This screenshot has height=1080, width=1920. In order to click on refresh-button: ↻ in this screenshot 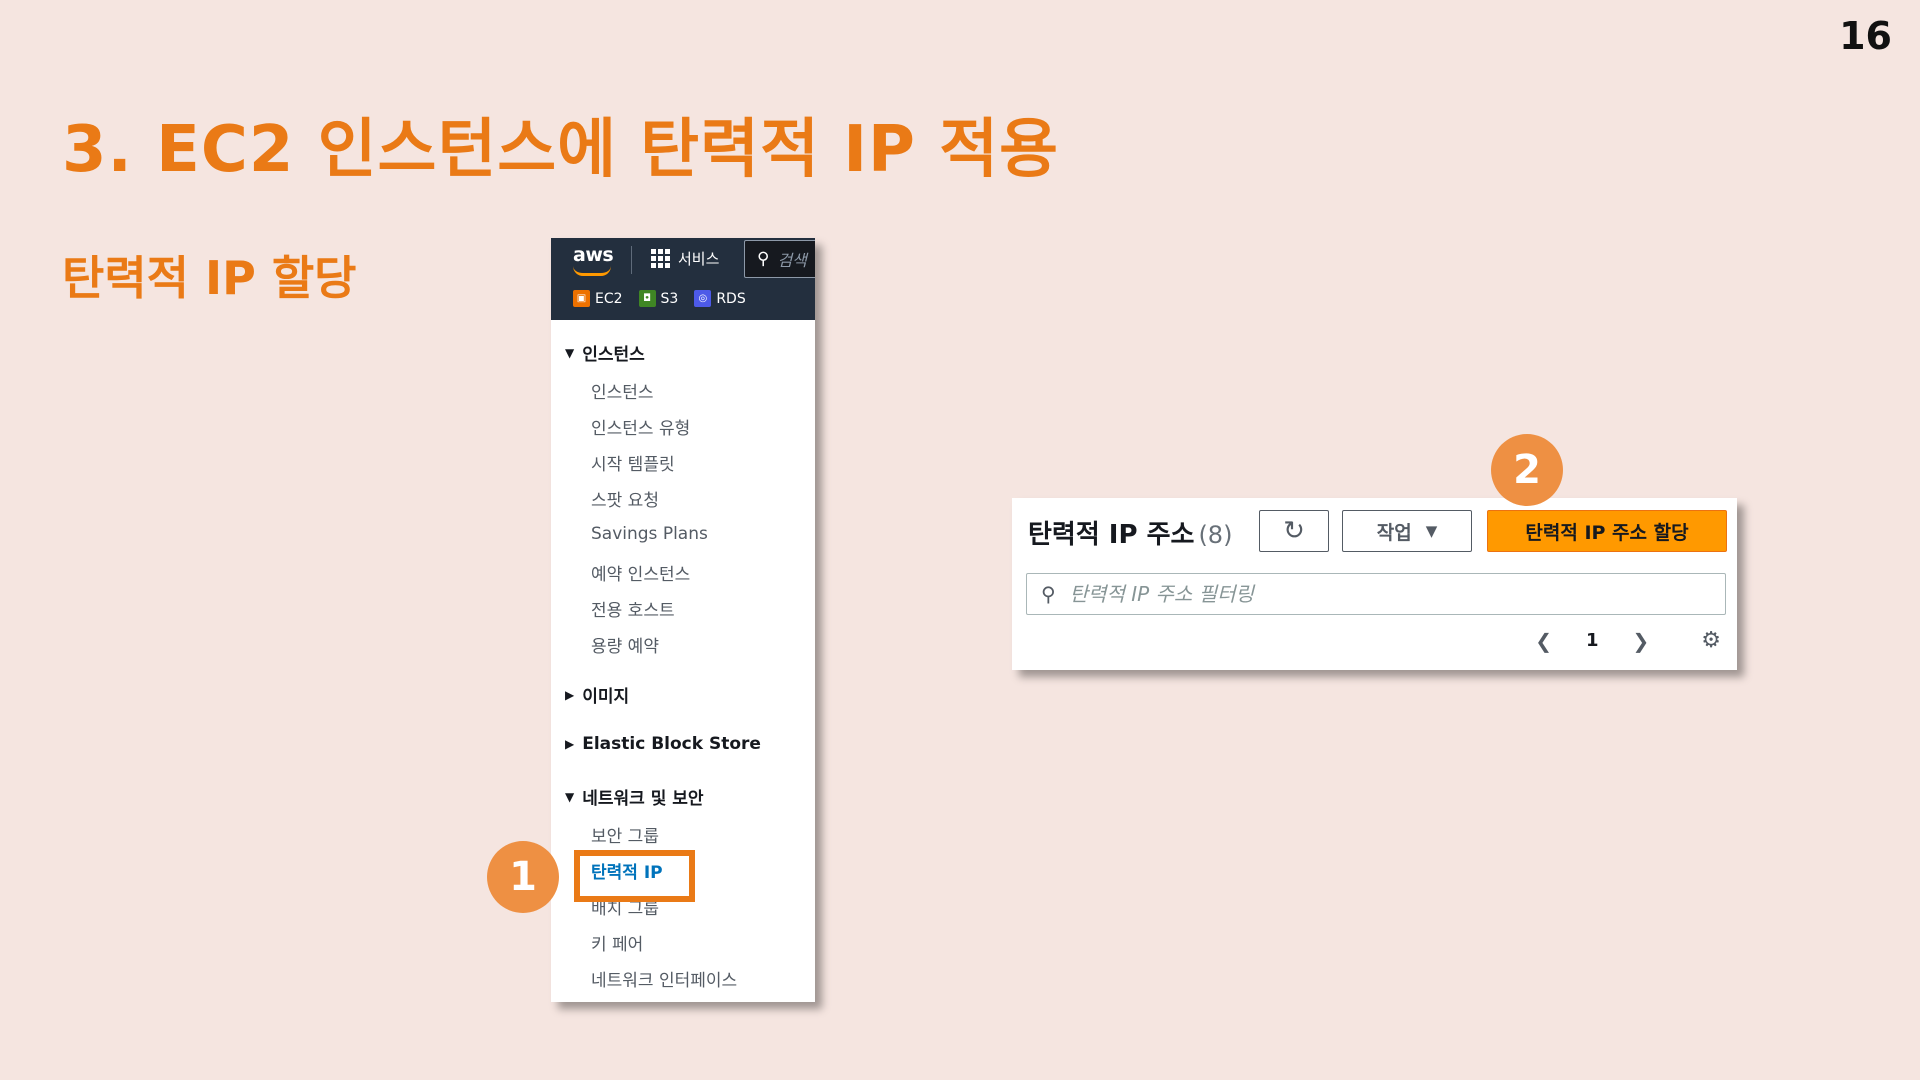, I will do `click(1294, 531)`.